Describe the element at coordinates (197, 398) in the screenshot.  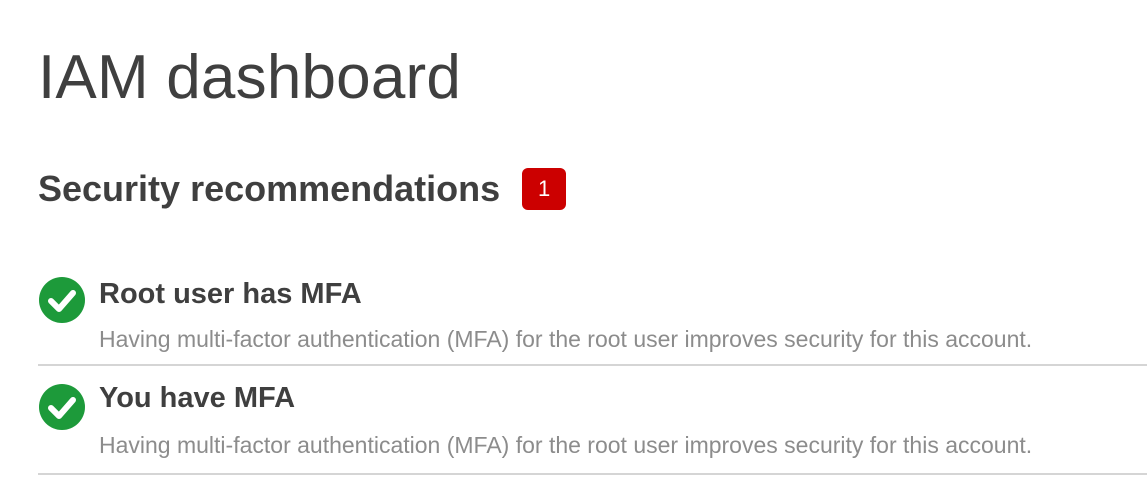
I see `recommendation-title: You have MFA` at that location.